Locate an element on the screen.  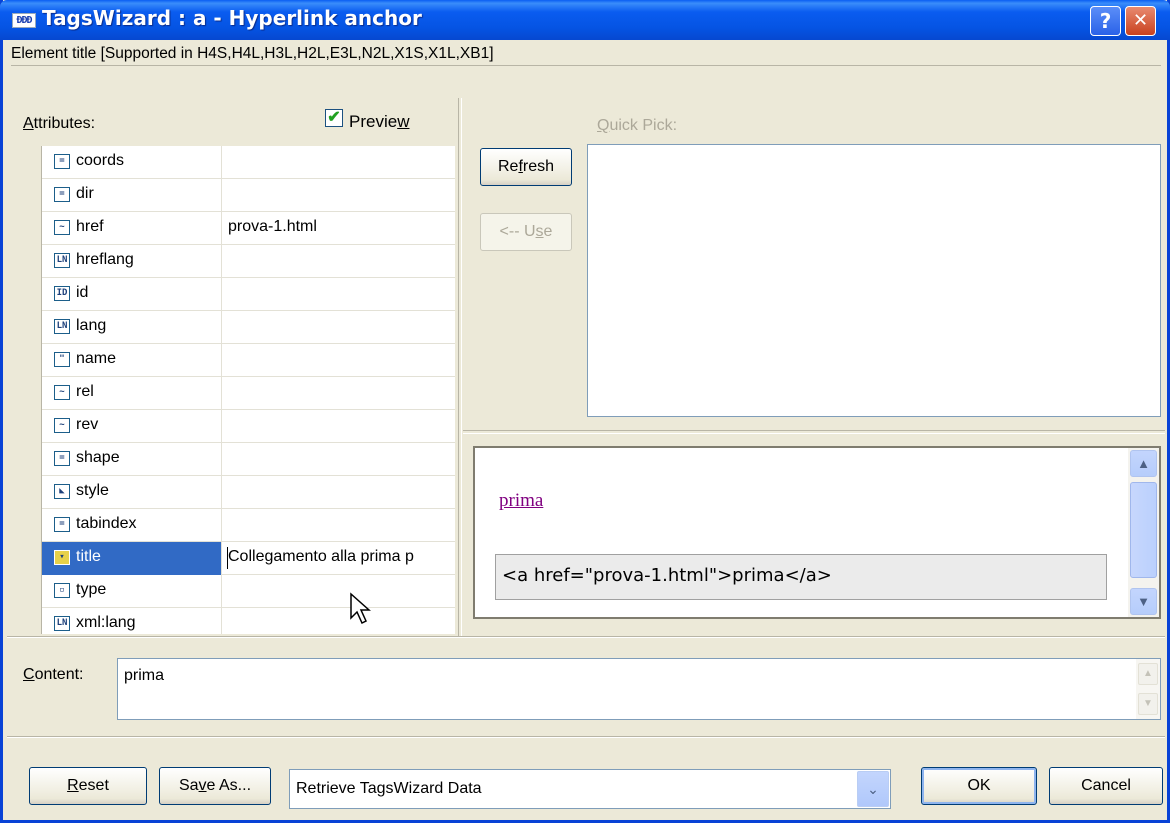
content-scroll-down-icon: ▼ is located at coordinates (1148, 704).